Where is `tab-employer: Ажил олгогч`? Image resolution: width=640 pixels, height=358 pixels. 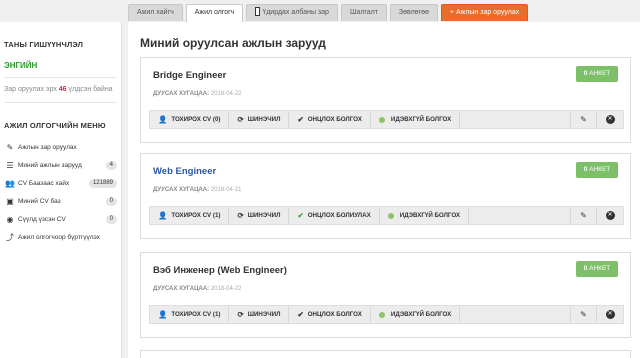
tab-employer: Ажил олгогч is located at coordinates (214, 13).